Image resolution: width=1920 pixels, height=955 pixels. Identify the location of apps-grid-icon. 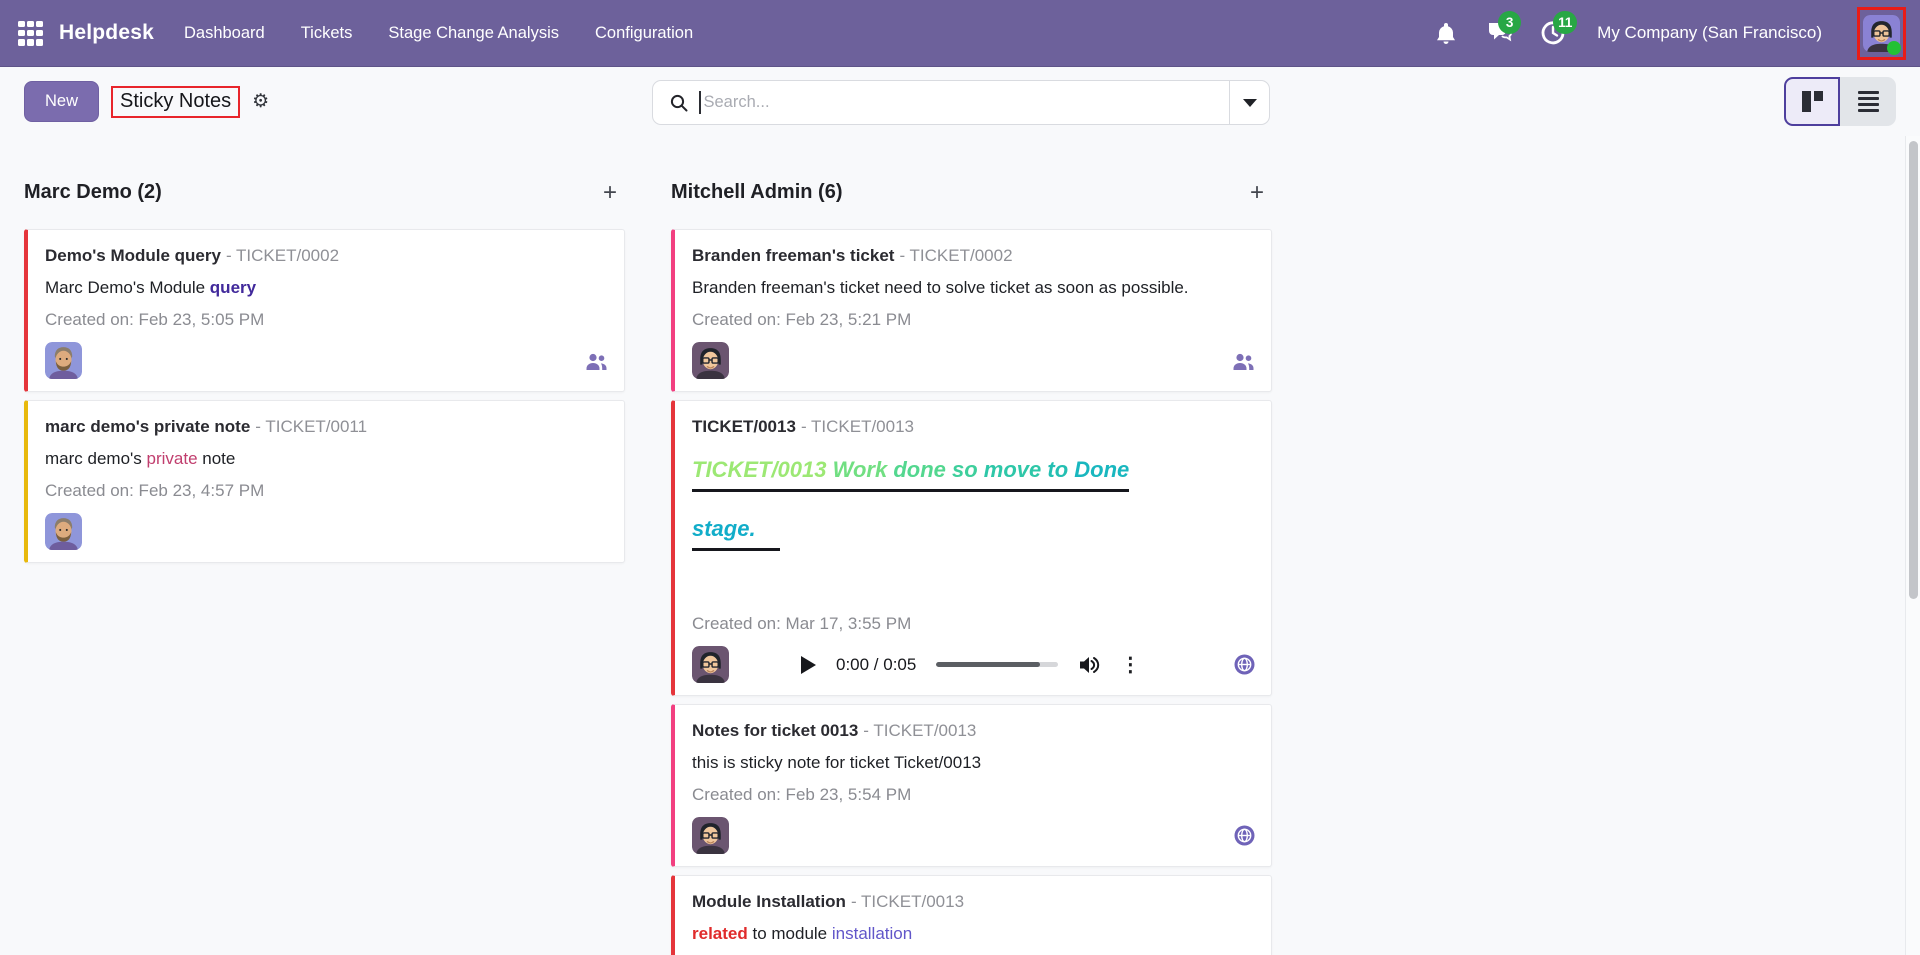
(30, 33).